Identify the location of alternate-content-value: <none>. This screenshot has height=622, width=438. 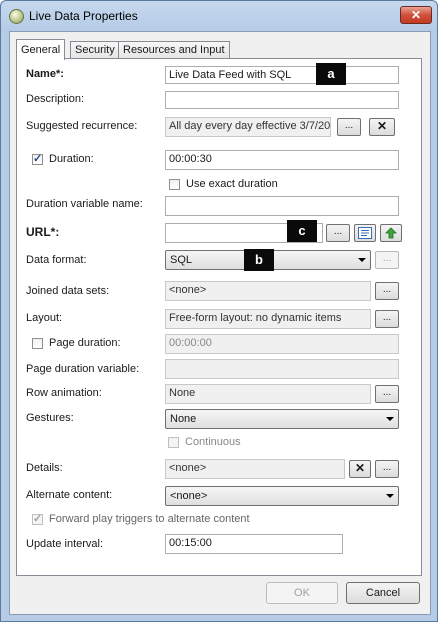
(189, 496).